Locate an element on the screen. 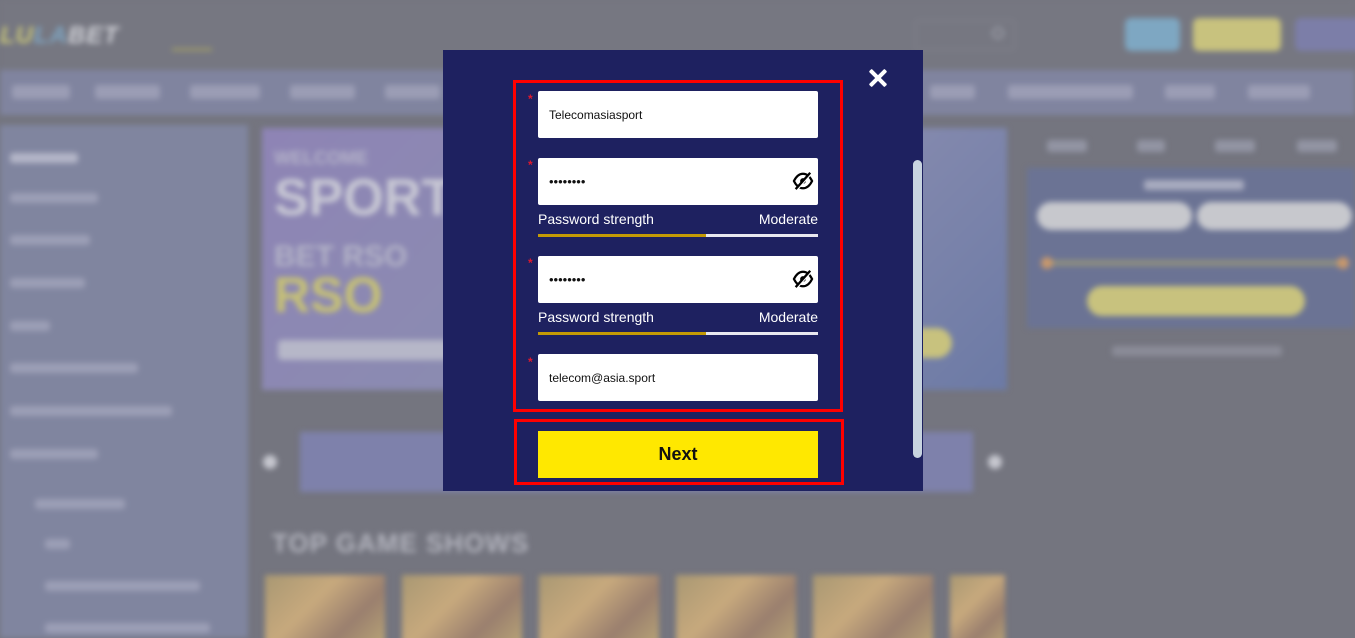 The width and height of the screenshot is (1355, 638). search-icon is located at coordinates (998, 33).